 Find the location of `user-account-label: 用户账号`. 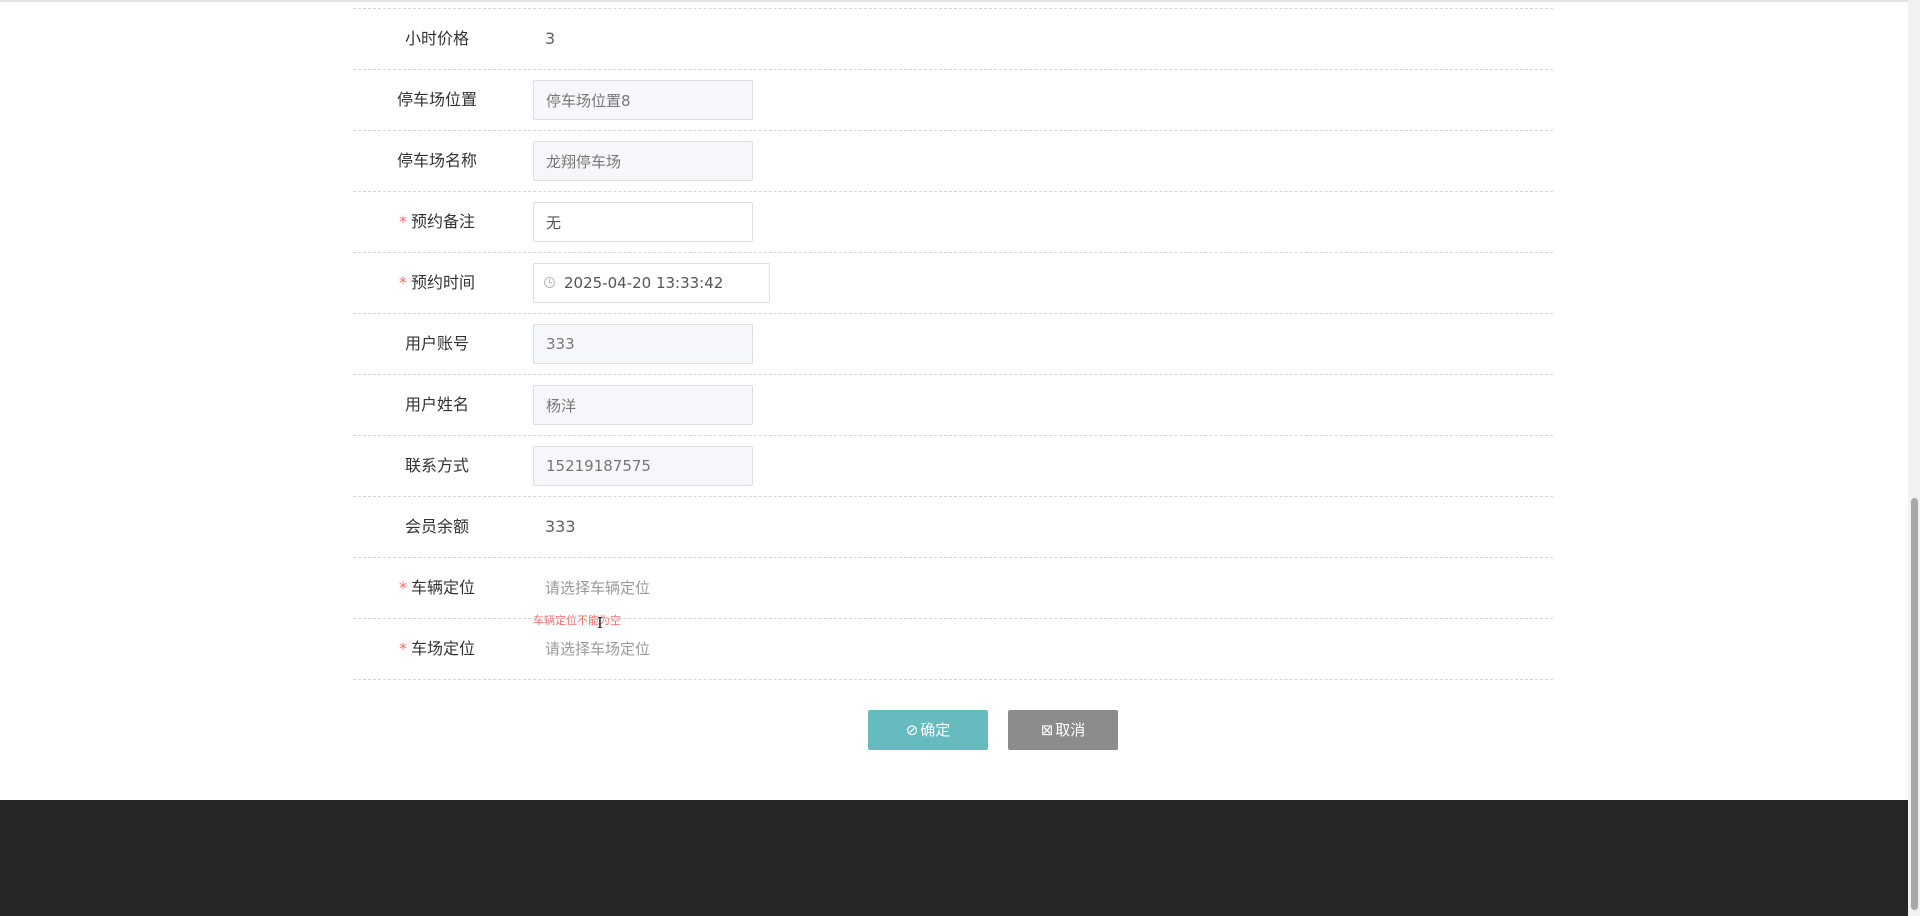

user-account-label: 用户账号 is located at coordinates (436, 343).